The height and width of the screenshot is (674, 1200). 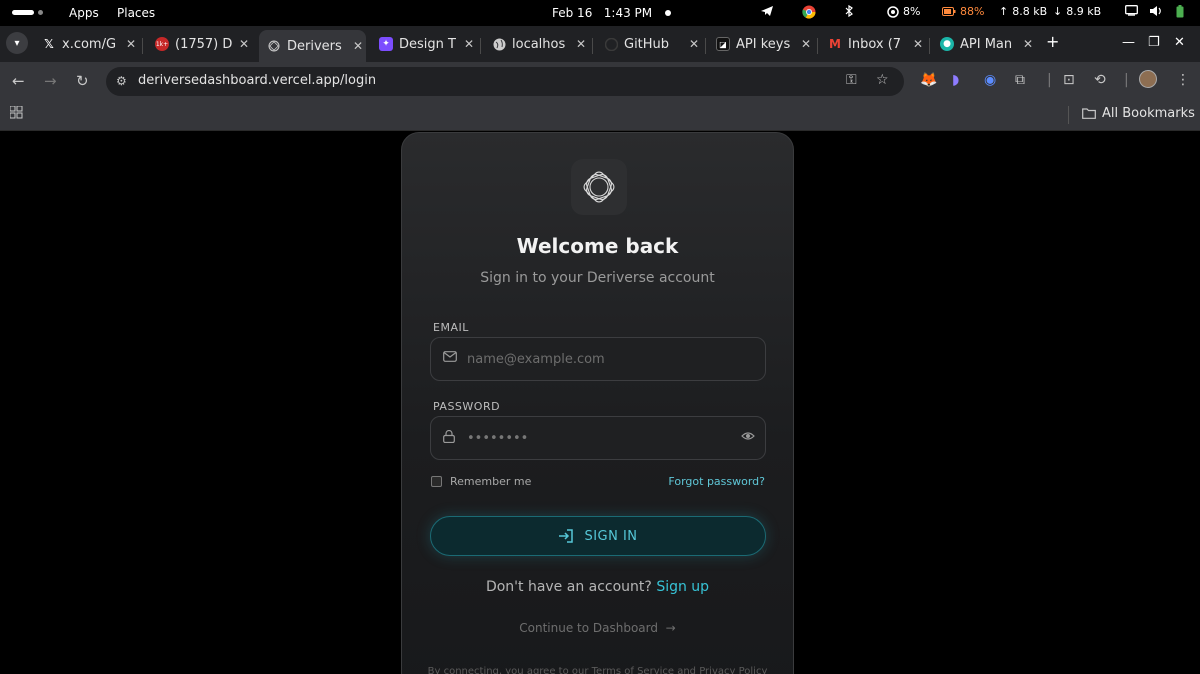 What do you see at coordinates (450, 358) in the screenshot?
I see `mail-icon` at bounding box center [450, 358].